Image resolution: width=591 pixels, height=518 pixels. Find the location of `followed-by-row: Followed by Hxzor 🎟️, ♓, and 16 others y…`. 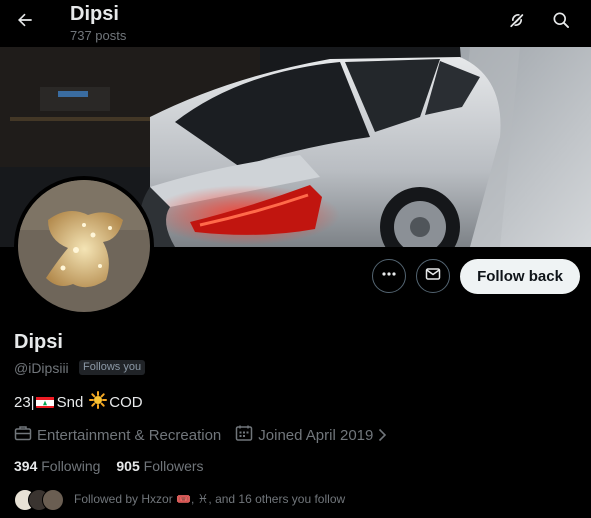

followed-by-row: Followed by Hxzor 🎟️, ♓, and 16 others y… is located at coordinates (179, 499).